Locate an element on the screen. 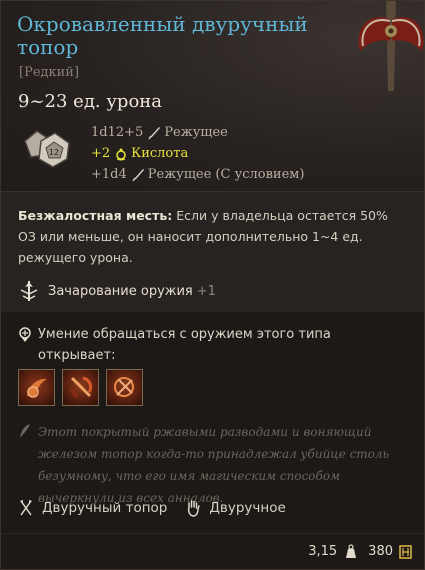 This screenshot has height=570, width=425. item-value: 380 is located at coordinates (380, 551).